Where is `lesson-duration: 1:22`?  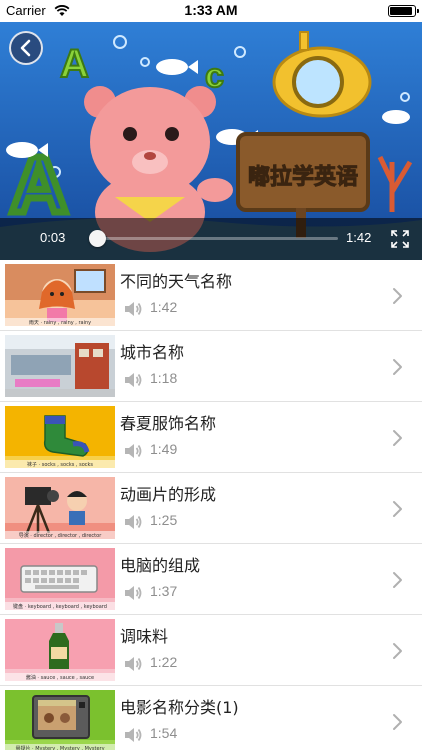 lesson-duration: 1:22 is located at coordinates (164, 662).